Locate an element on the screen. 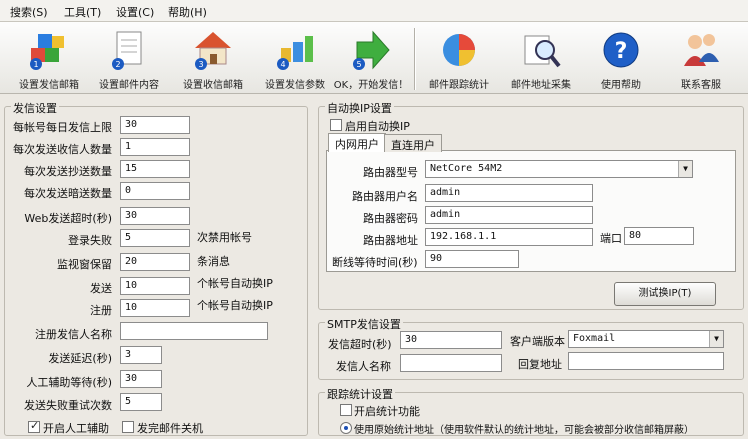 The width and height of the screenshot is (748, 439). house-icon: 3 is located at coordinates (213, 50).